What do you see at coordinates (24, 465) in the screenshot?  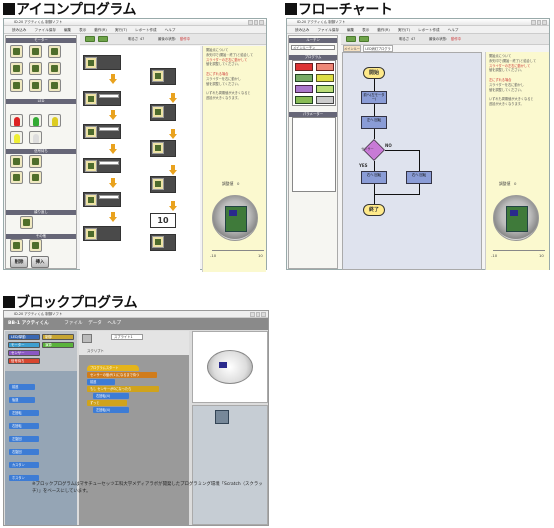 I see `block-custom1: カスタン` at bounding box center [24, 465].